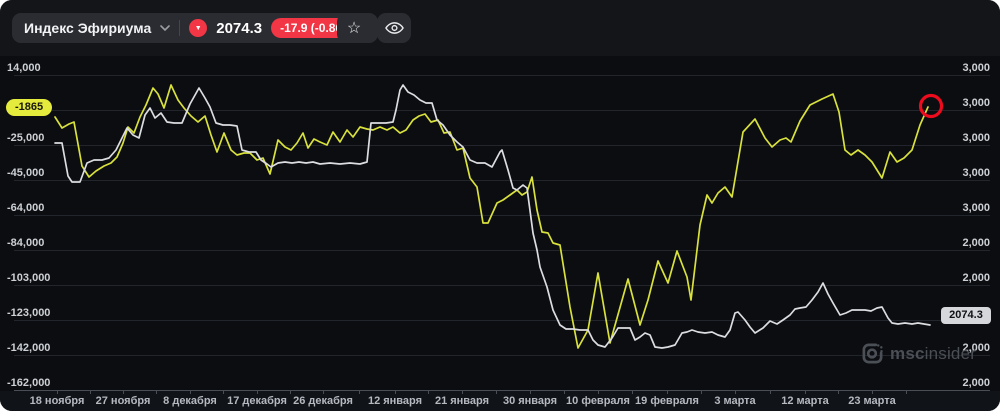 The image size is (1000, 411). I want to click on x-axis-label: 3 марта, so click(735, 401).